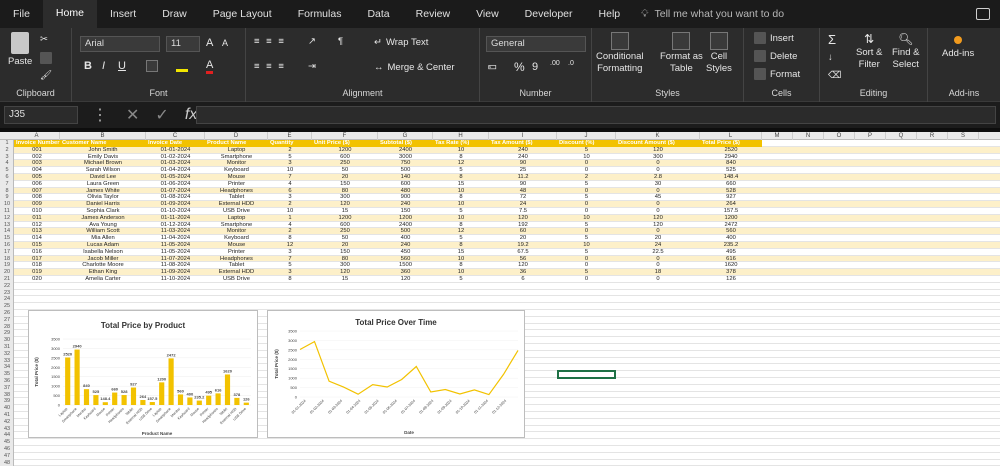  What do you see at coordinates (523, 143) in the screenshot?
I see `table-header-cell: Tax Amount ($)` at bounding box center [523, 143].